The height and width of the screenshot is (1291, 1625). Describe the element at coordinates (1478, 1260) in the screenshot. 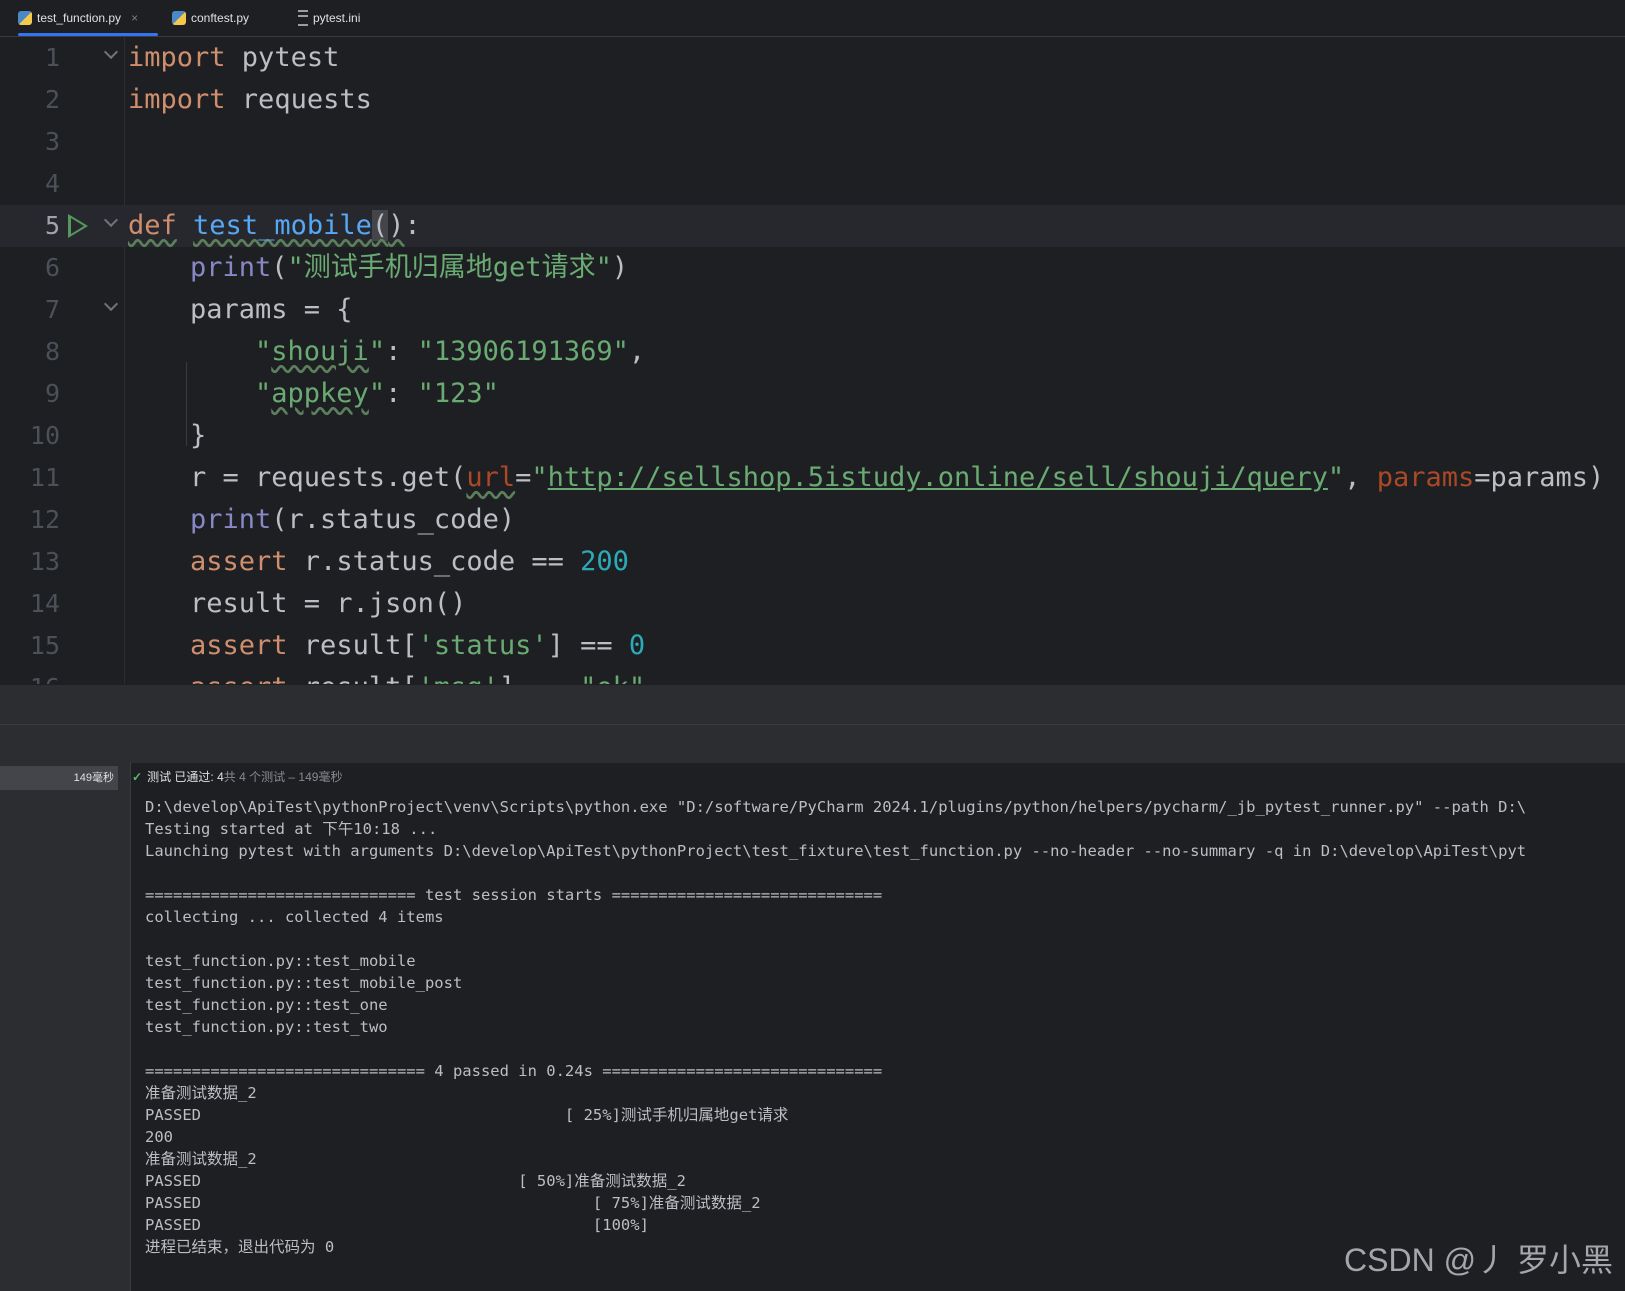

I see `watermark: CSDN @丿 罗小黑` at that location.